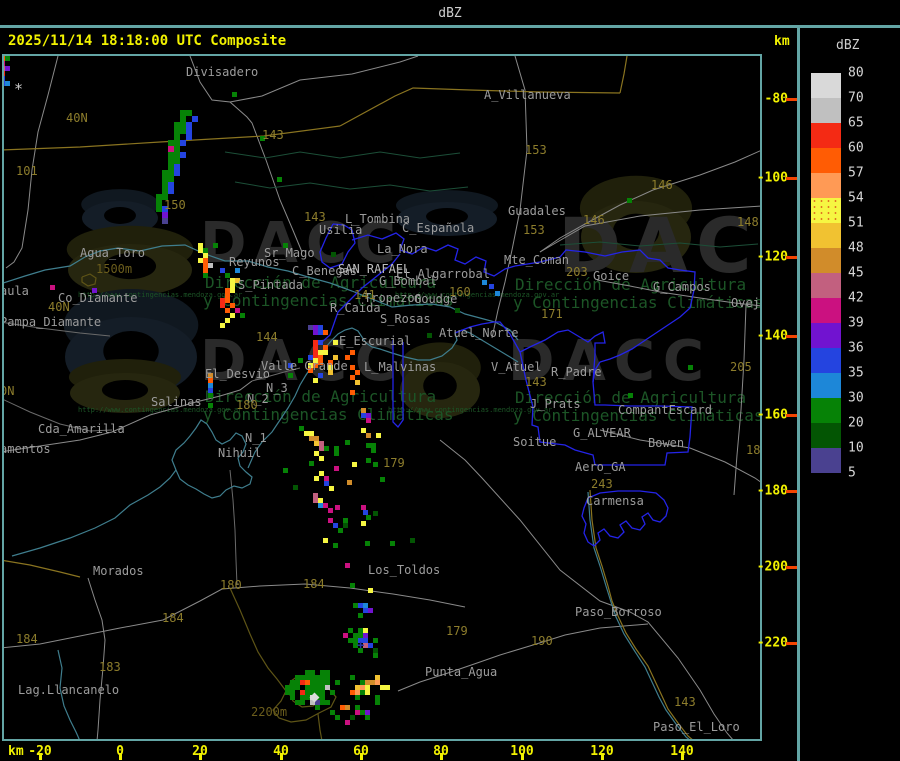 This screenshot has width=900, height=761. What do you see at coordinates (176, 402) in the screenshot?
I see `place-name-label: Salinas` at bounding box center [176, 402].